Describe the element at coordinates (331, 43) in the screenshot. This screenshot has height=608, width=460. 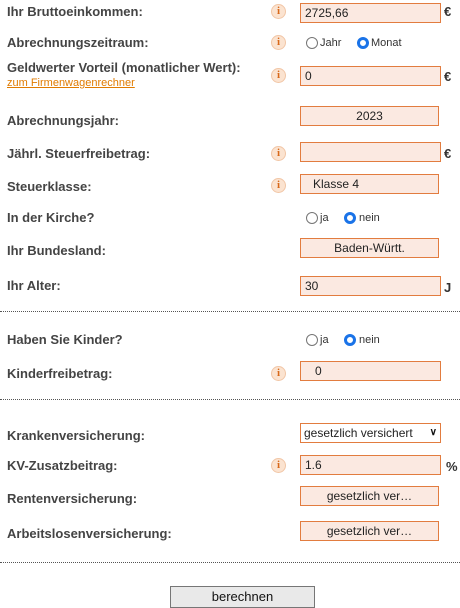
I see `radio-label-jahr: Jahr` at that location.